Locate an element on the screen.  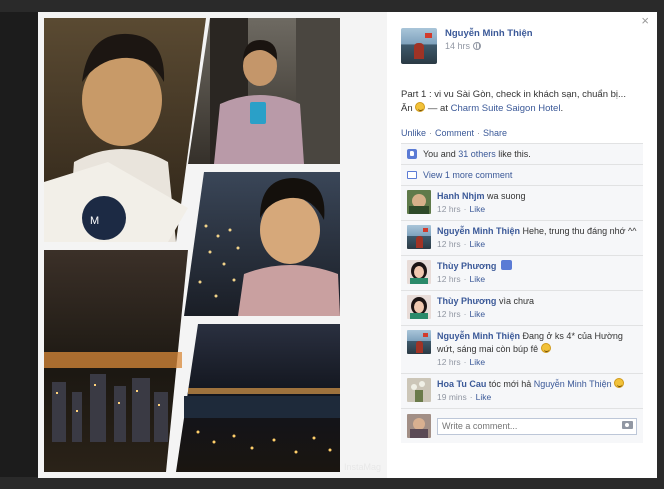
comment-text: Hehe, trung thu đáng nhớ ^^ is located at coordinates (579, 231).